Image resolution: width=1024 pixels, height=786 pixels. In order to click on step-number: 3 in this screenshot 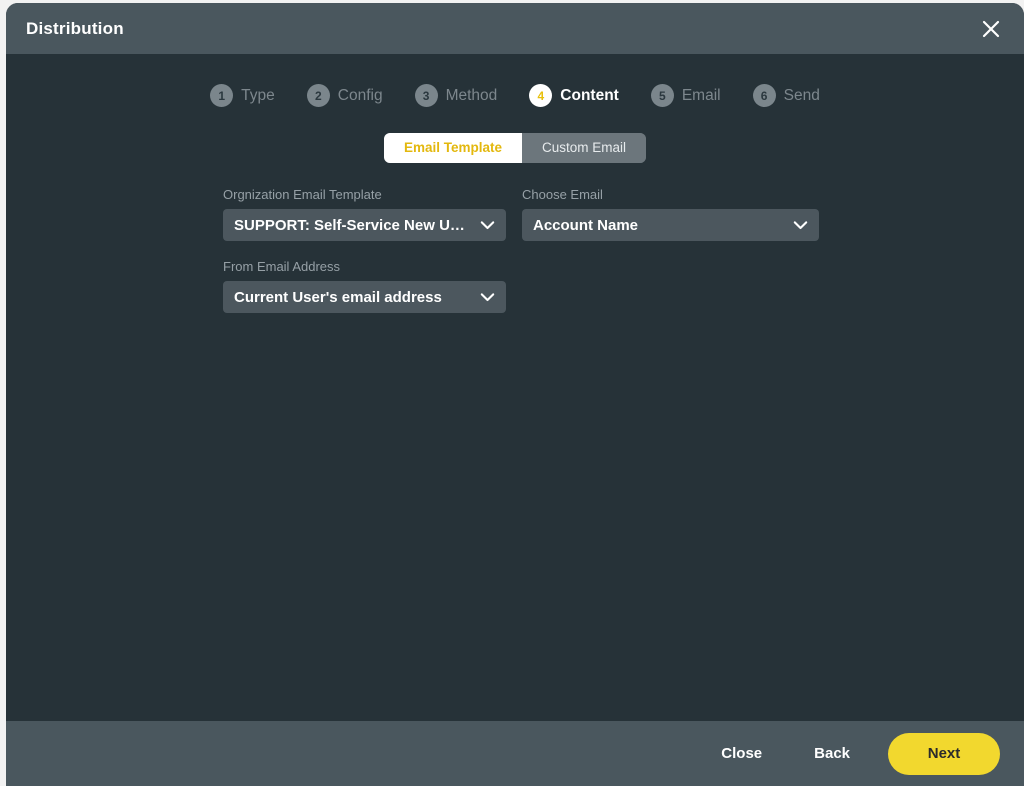, I will do `click(426, 95)`.